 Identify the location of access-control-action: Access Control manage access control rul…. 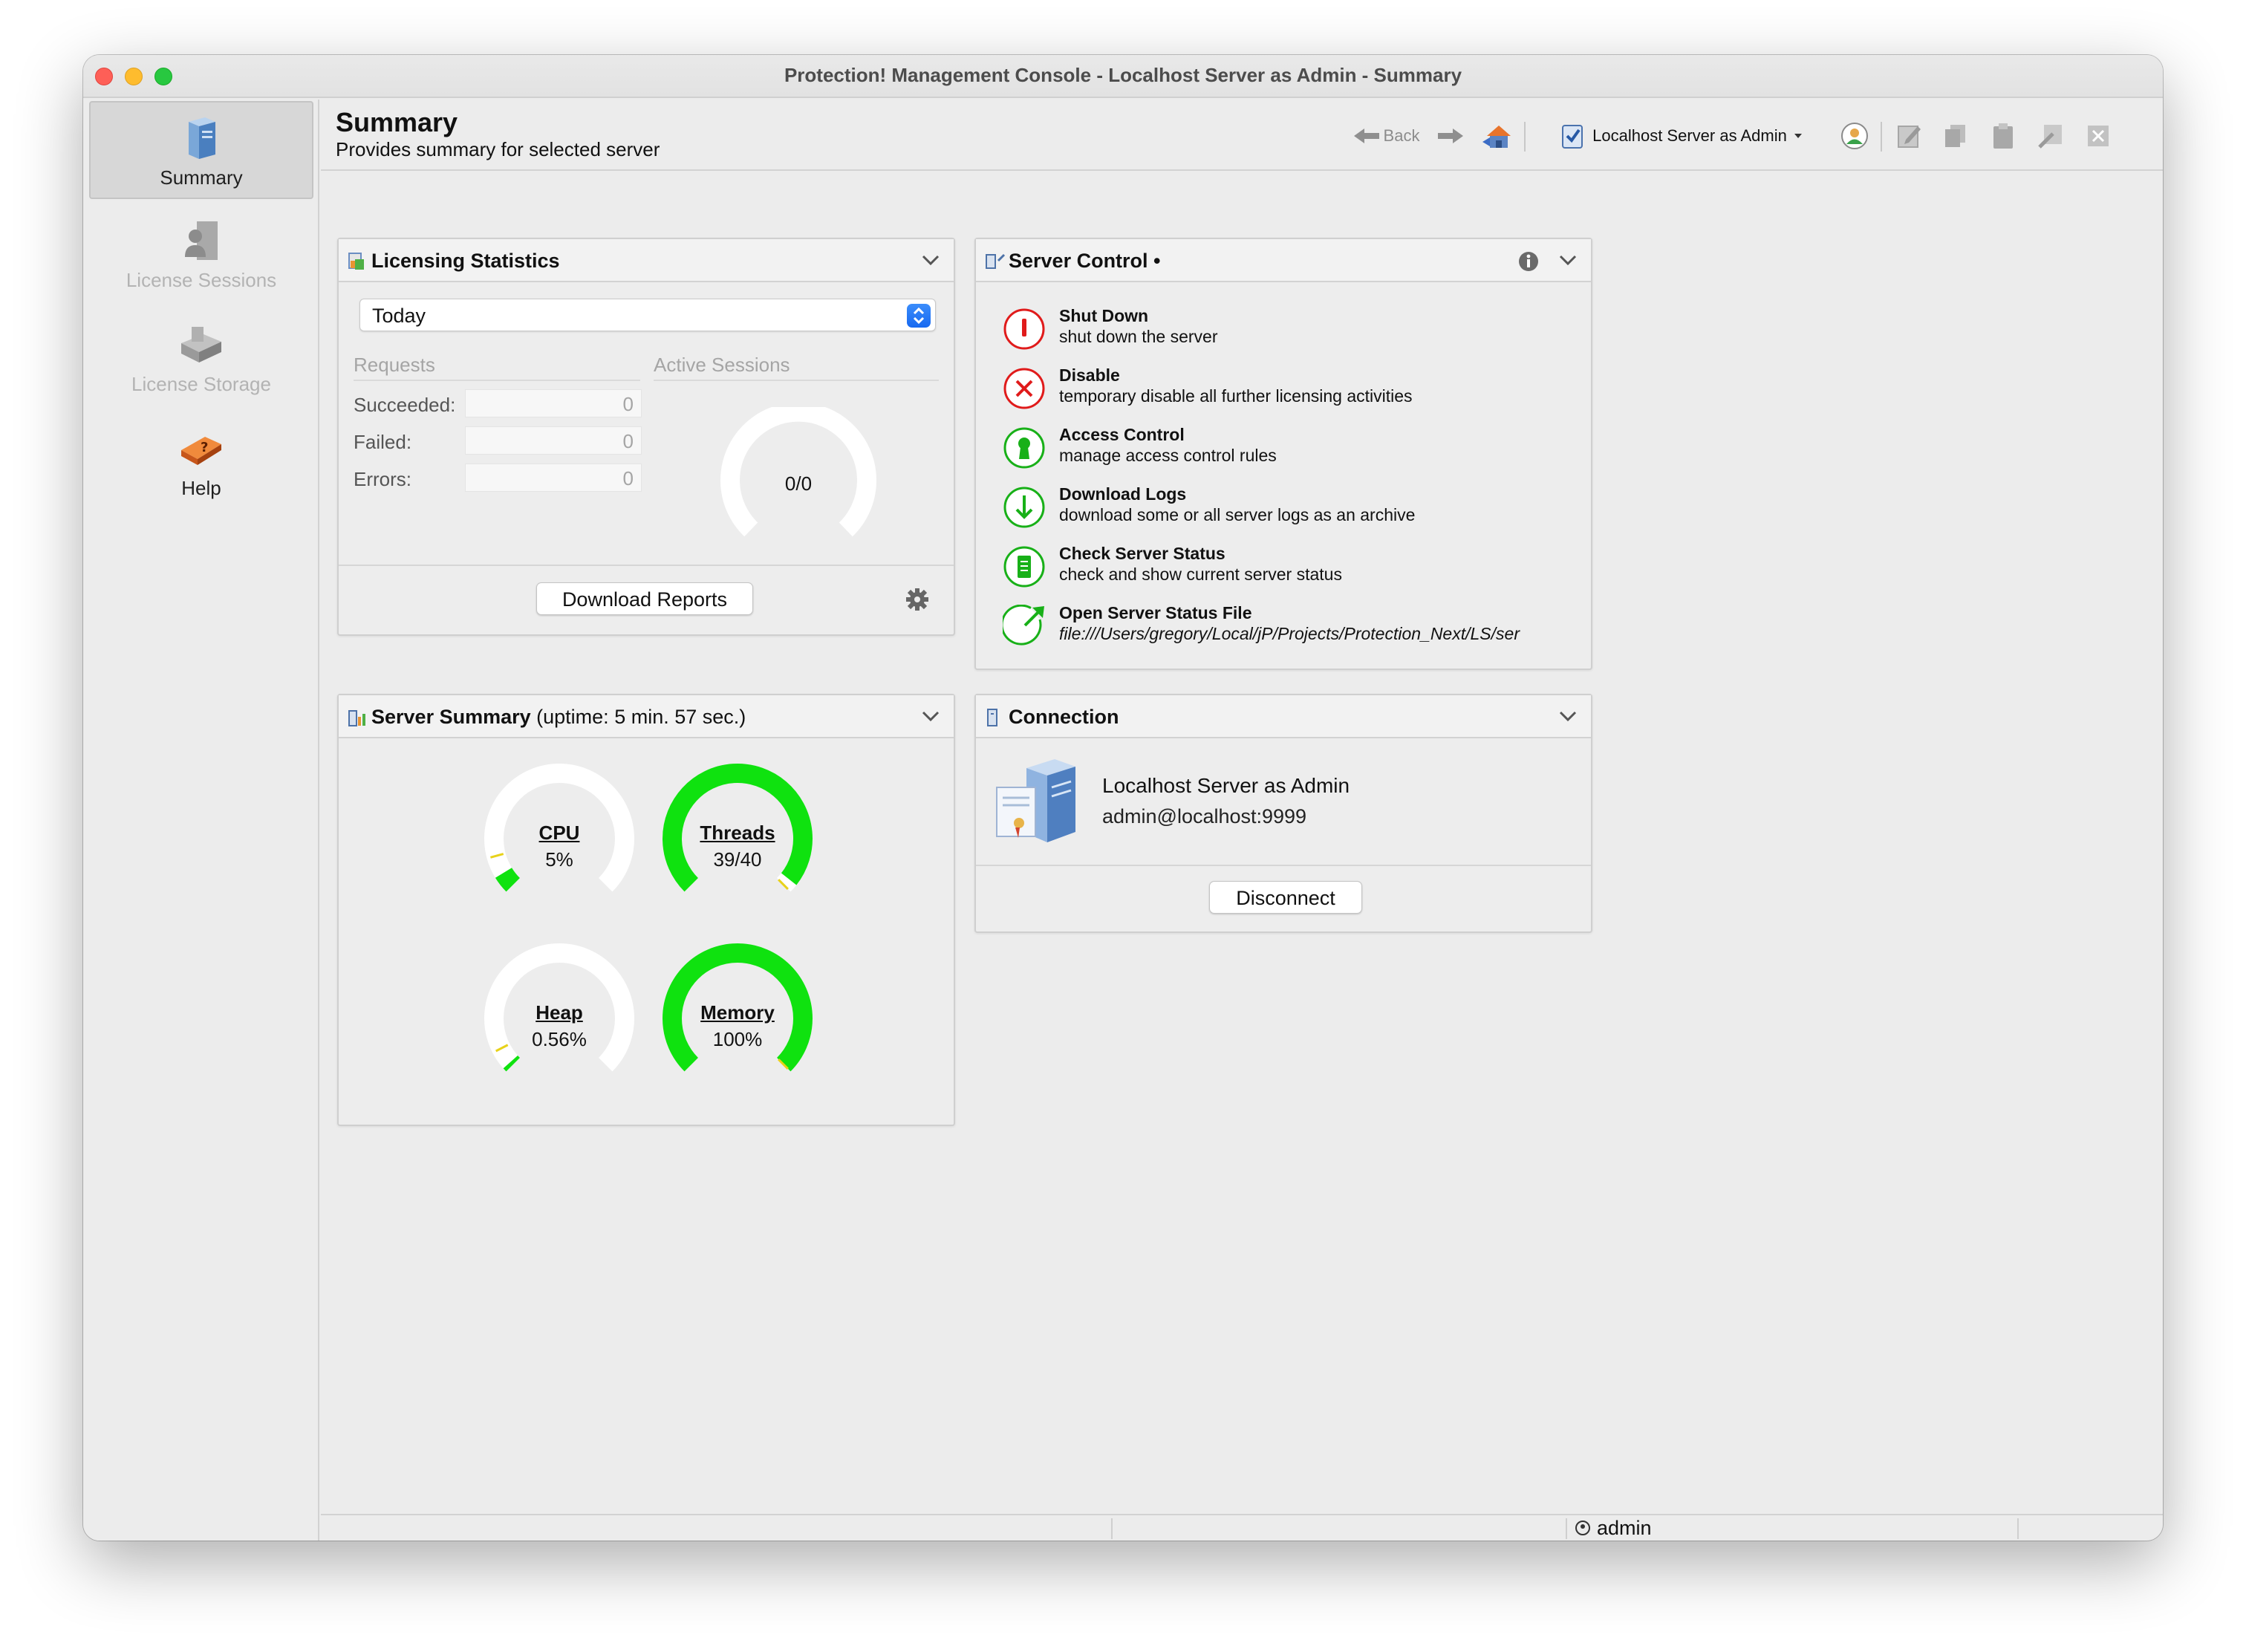
(1292, 451).